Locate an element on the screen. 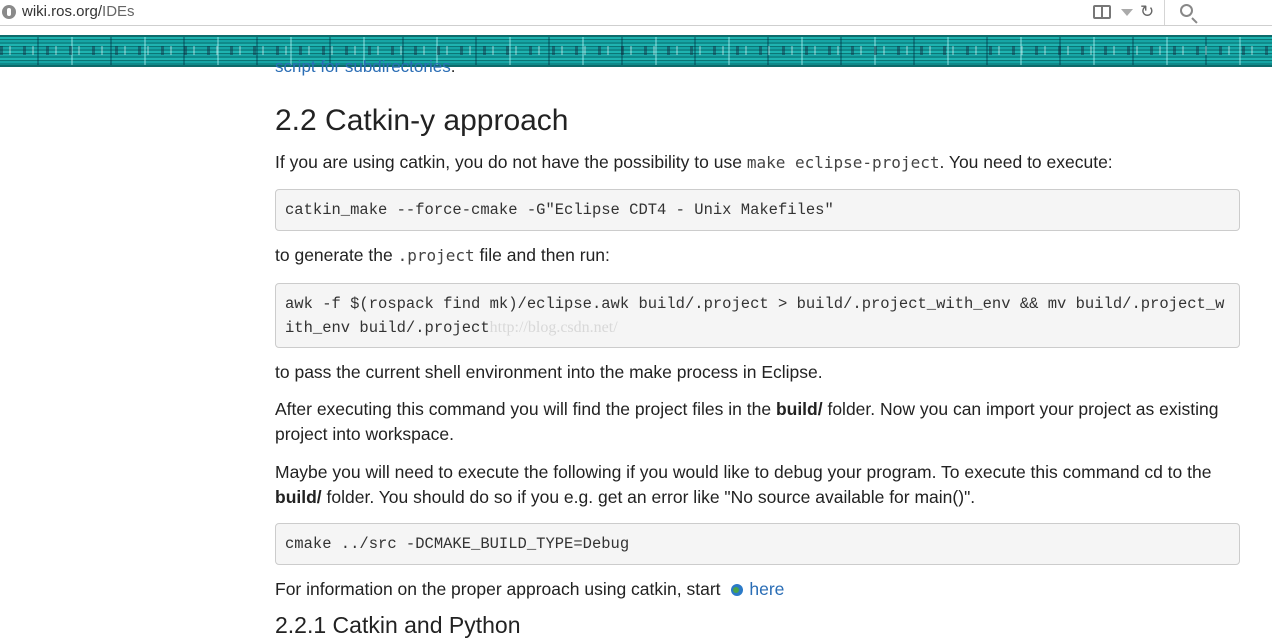 This screenshot has height=639, width=1272. reload-icon: ↻ is located at coordinates (1147, 12).